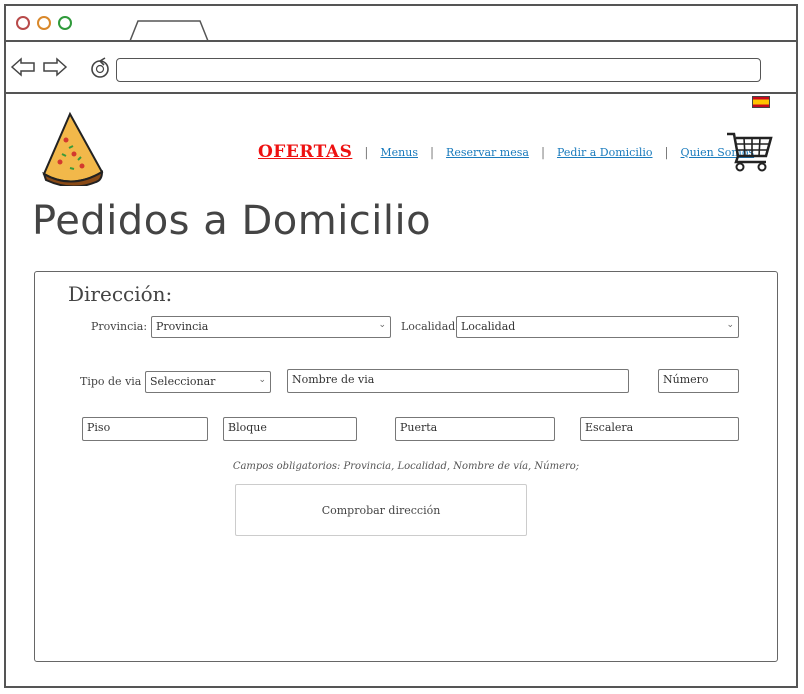 This screenshot has width=804, height=694. I want to click on tipo-via-label: Tipo de via, so click(111, 381).